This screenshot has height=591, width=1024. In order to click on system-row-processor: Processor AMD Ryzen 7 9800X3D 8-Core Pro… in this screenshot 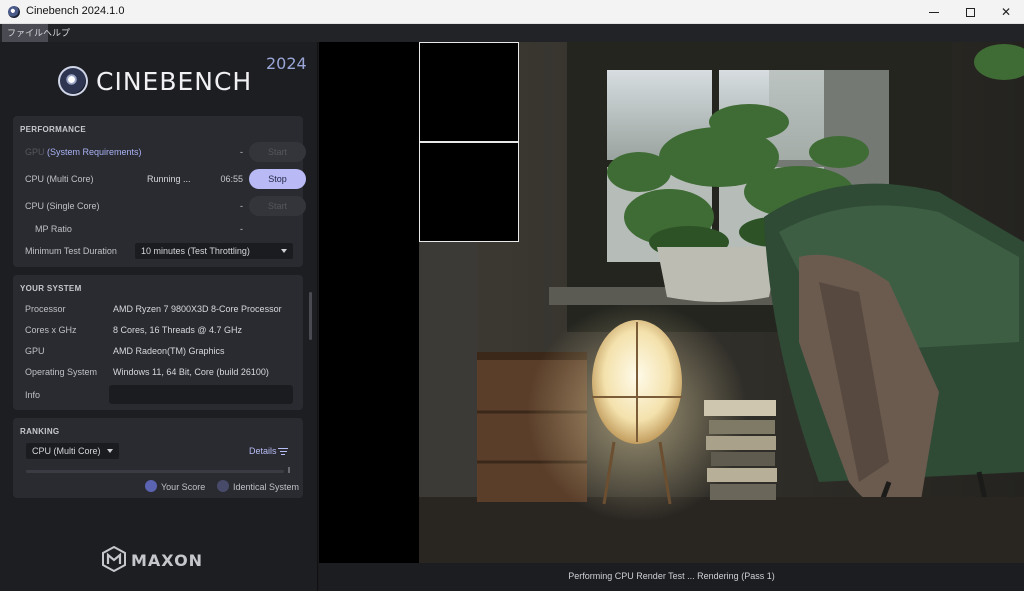, I will do `click(162, 309)`.